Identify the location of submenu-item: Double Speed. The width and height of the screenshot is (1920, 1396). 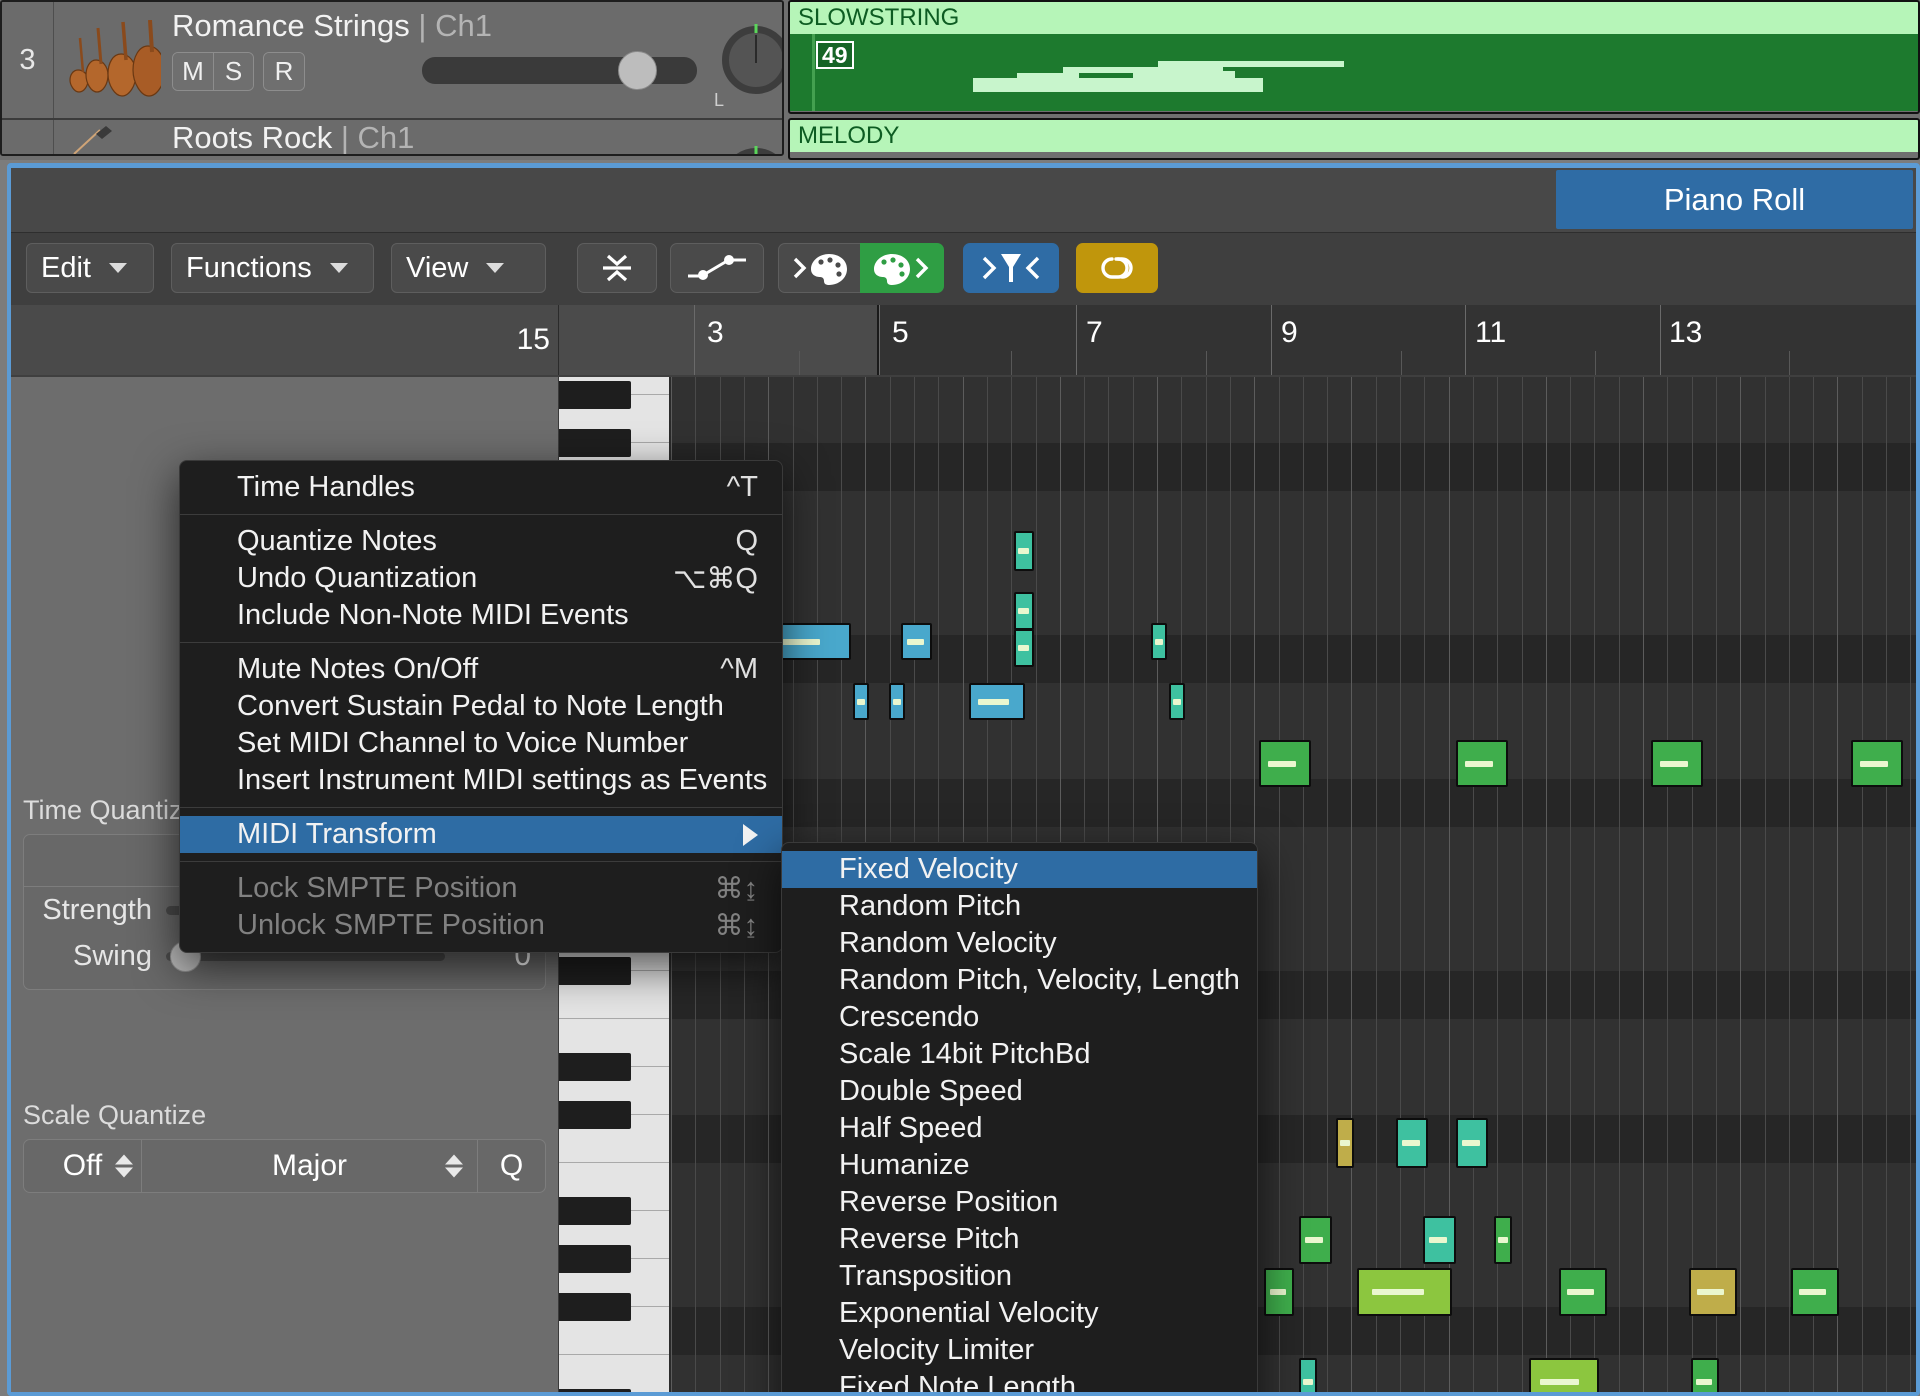
(1019, 1091).